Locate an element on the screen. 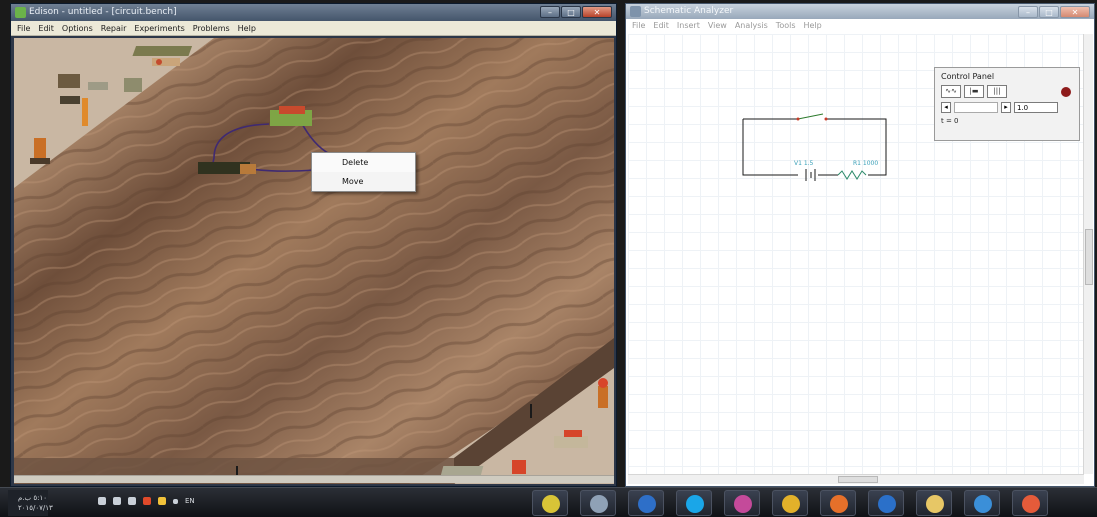 The image size is (1097, 517). taskbar-schematic-button is located at coordinates (598, 503).